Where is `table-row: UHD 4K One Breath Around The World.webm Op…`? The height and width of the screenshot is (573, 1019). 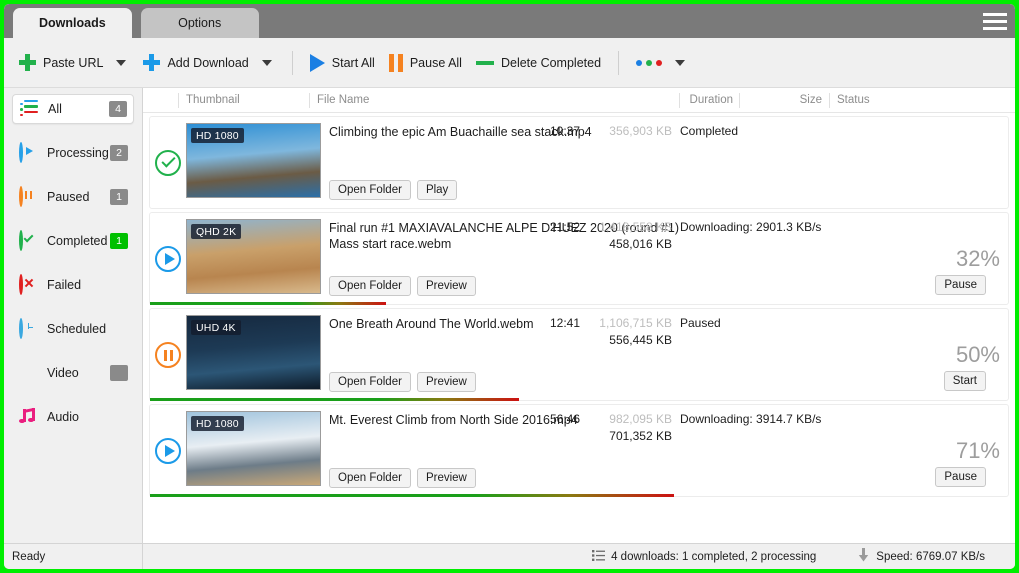
table-row: UHD 4K One Breath Around The World.webm Op… is located at coordinates (579, 354).